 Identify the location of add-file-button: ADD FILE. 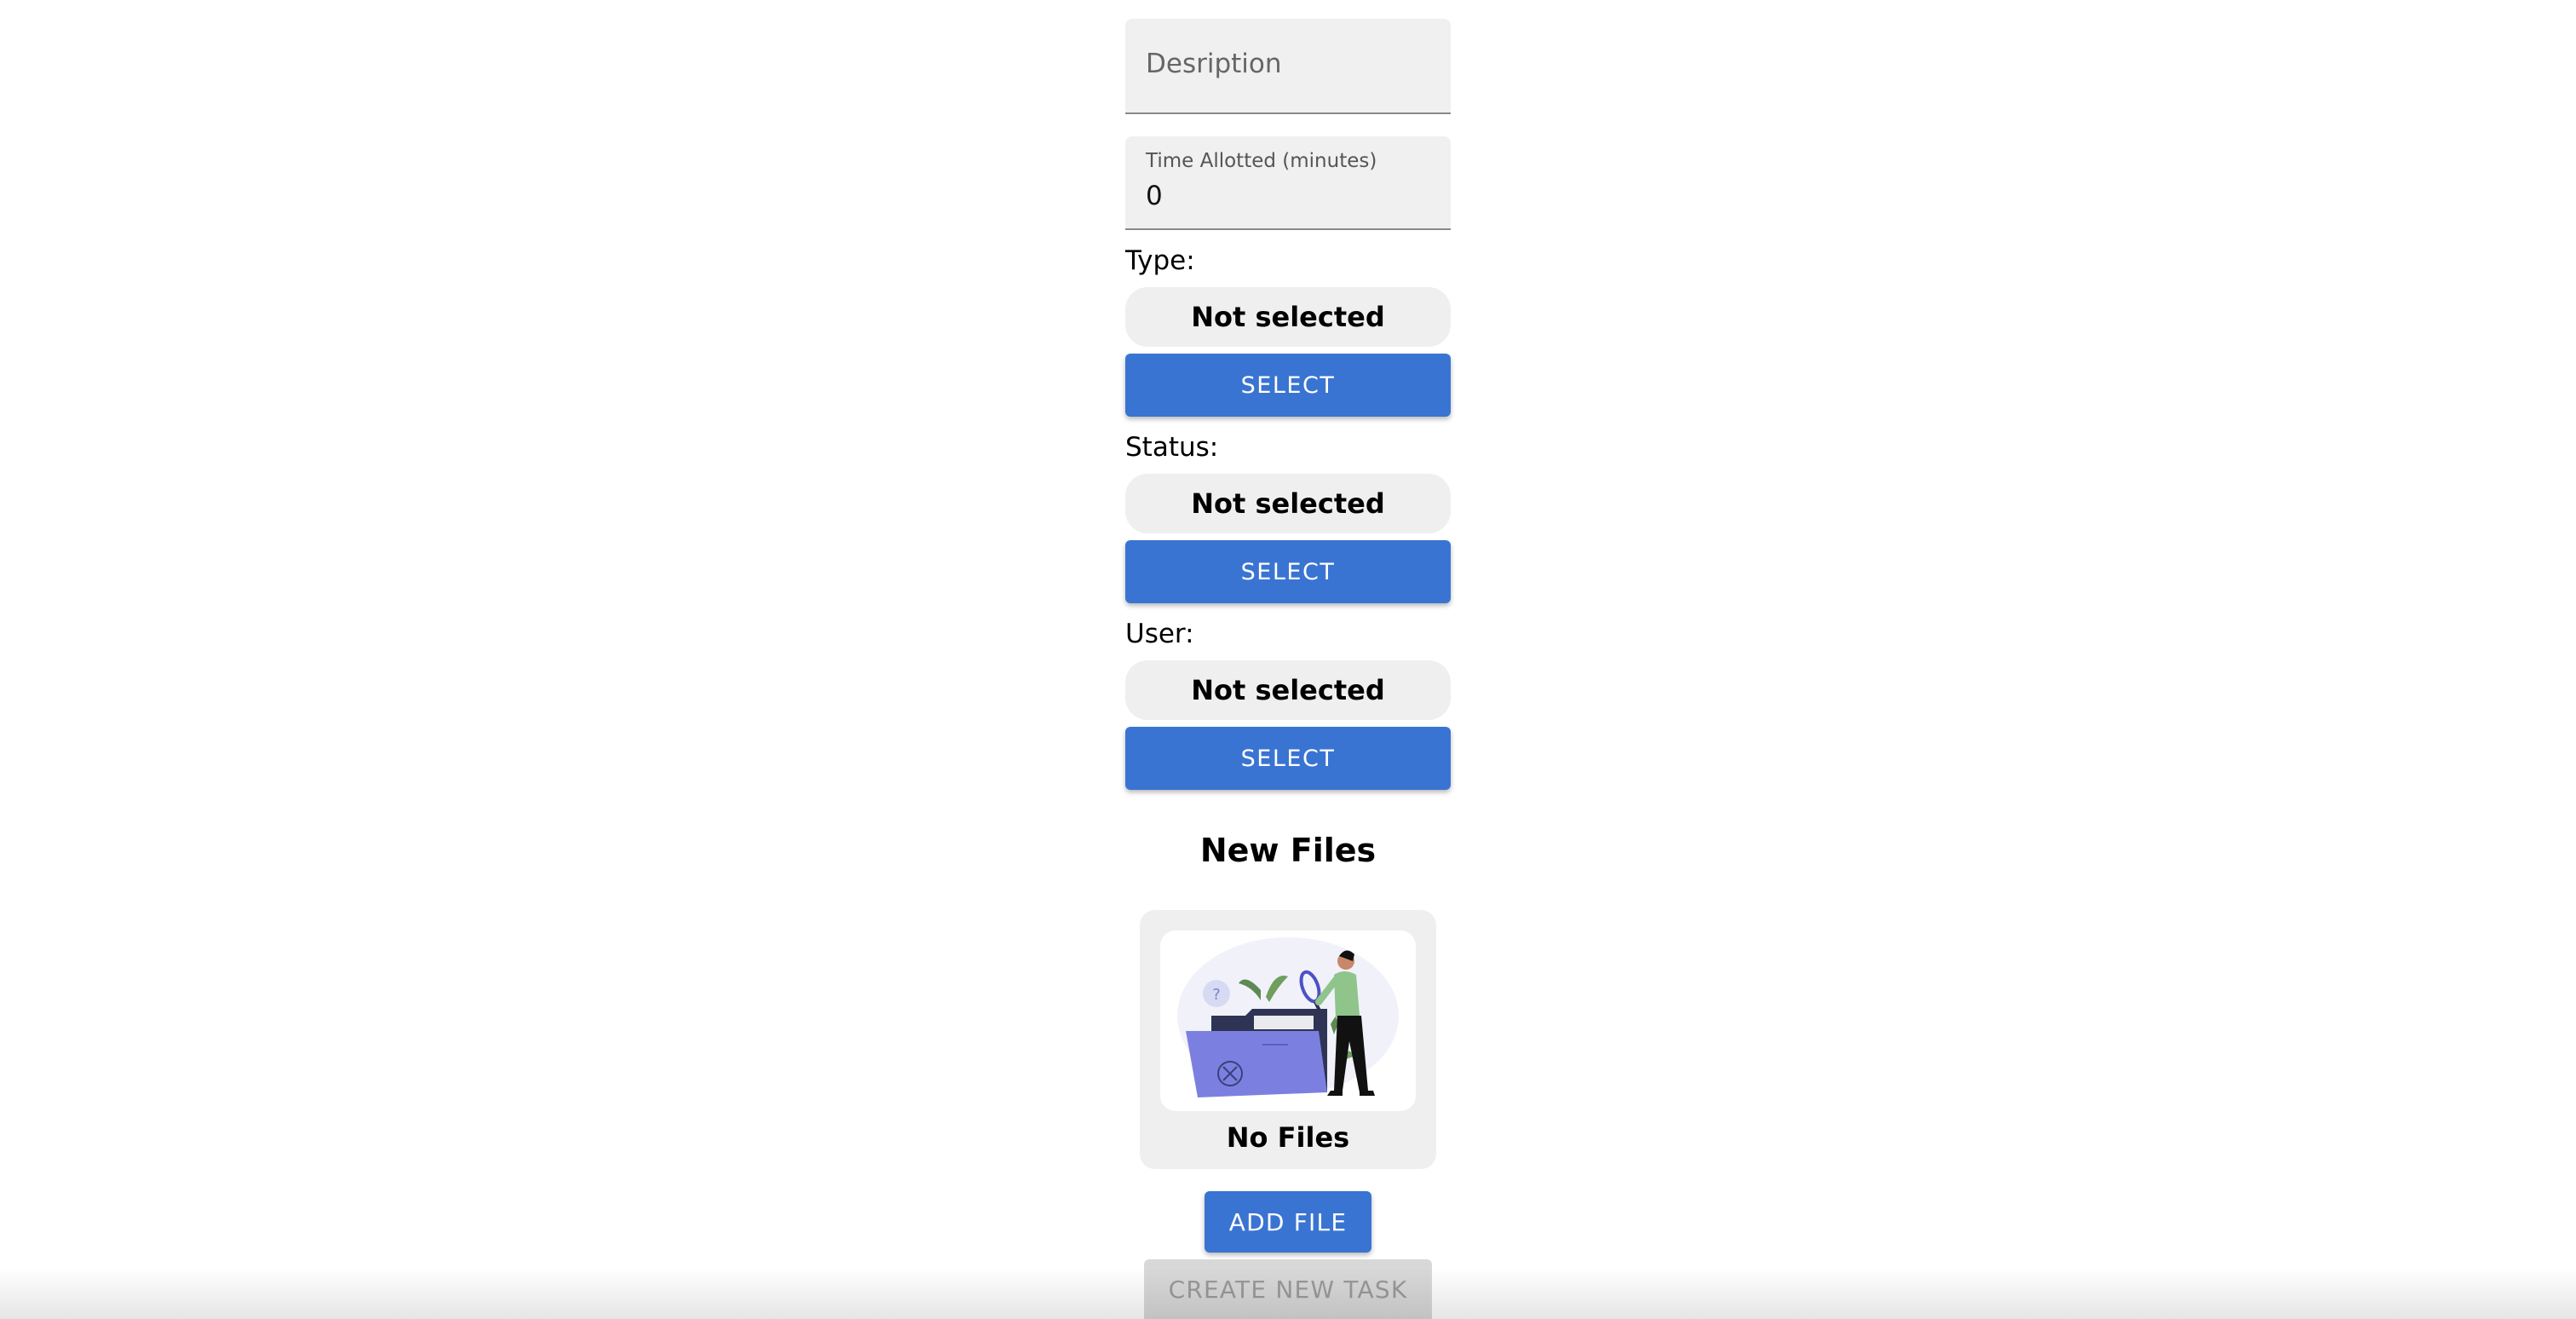
(1288, 1222).